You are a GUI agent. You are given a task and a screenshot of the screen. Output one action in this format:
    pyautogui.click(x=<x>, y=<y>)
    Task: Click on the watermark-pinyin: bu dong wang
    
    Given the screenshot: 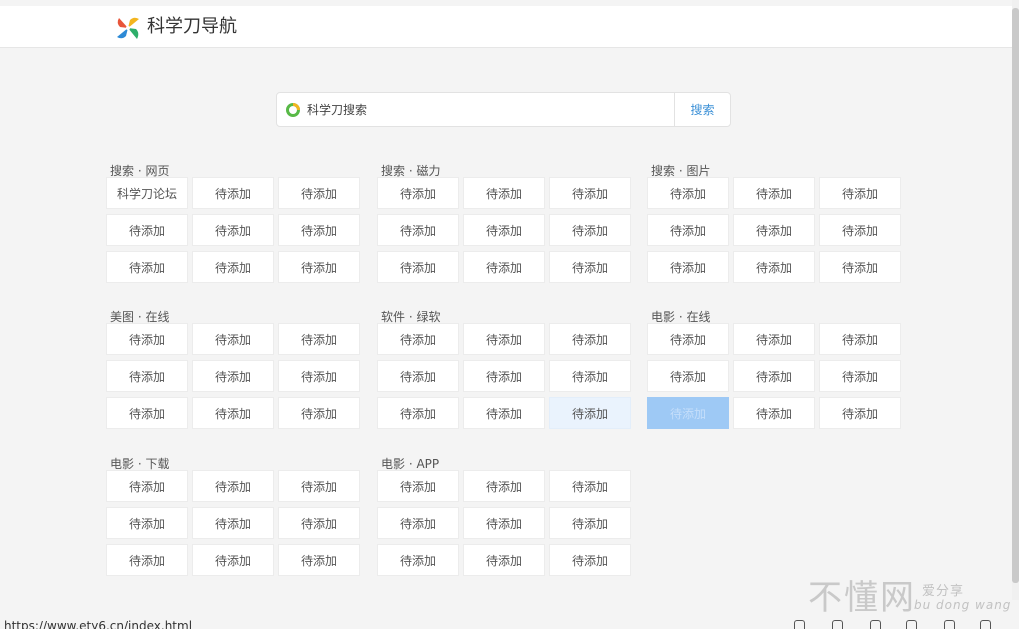 What is the action you would take?
    pyautogui.click(x=963, y=605)
    